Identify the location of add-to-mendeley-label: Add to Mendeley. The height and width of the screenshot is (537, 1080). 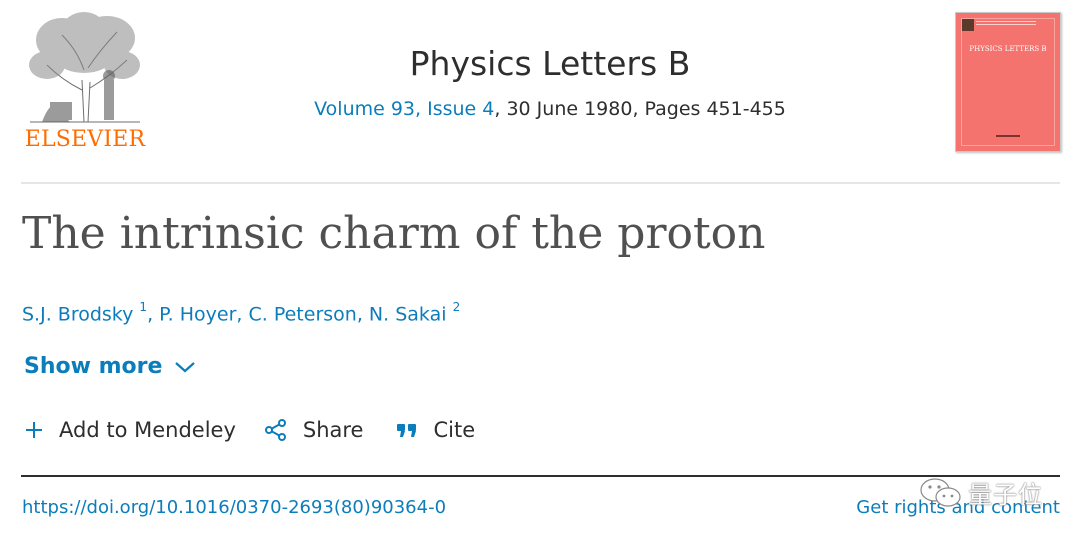
(147, 430).